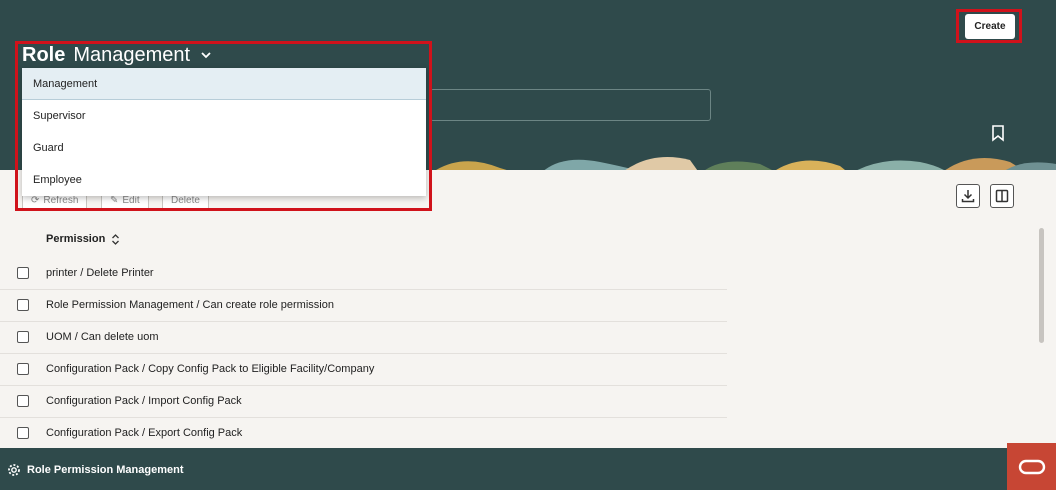 This screenshot has height=490, width=1056. I want to click on pencil-icon: ✎, so click(114, 200).